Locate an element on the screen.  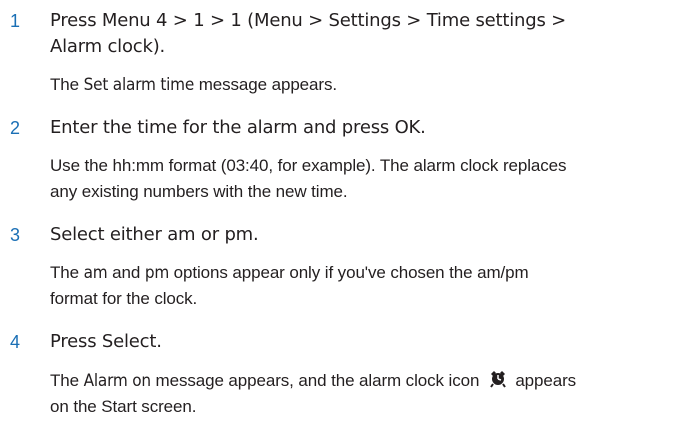
instruction-text: Select either is located at coordinates (109, 234).